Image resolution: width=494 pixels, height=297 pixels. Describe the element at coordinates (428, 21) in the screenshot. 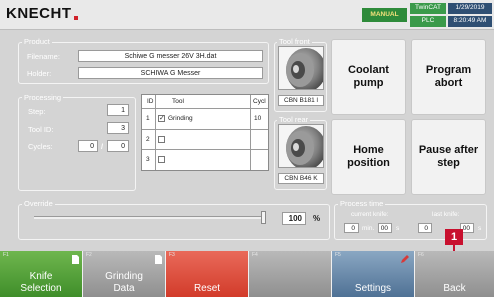

I see `plc-status: PLC` at that location.